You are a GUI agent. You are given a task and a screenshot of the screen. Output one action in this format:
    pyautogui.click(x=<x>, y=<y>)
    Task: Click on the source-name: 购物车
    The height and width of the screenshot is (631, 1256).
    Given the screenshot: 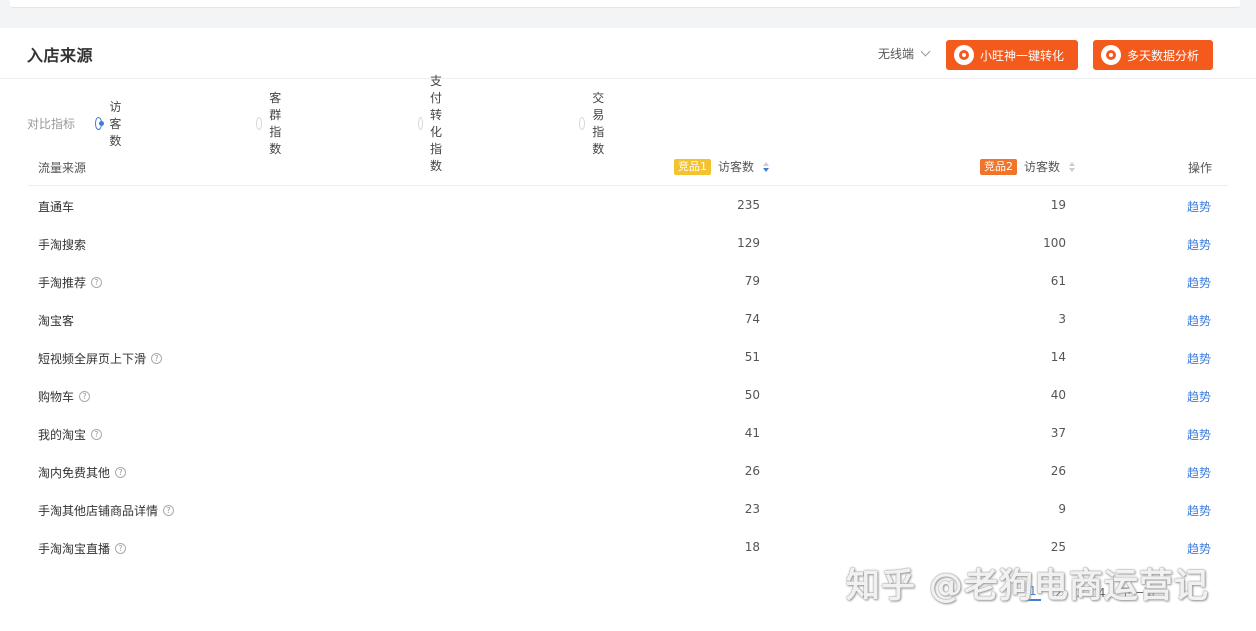 What is the action you would take?
    pyautogui.click(x=56, y=397)
    